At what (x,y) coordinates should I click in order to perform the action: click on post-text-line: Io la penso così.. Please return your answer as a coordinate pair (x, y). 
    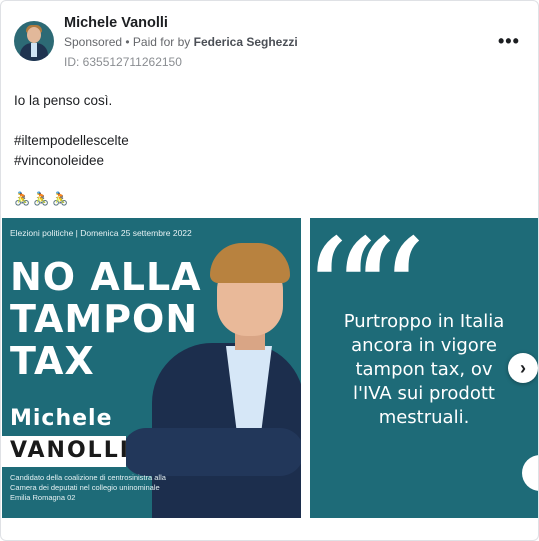
    Looking at the image, I should click on (63, 100).